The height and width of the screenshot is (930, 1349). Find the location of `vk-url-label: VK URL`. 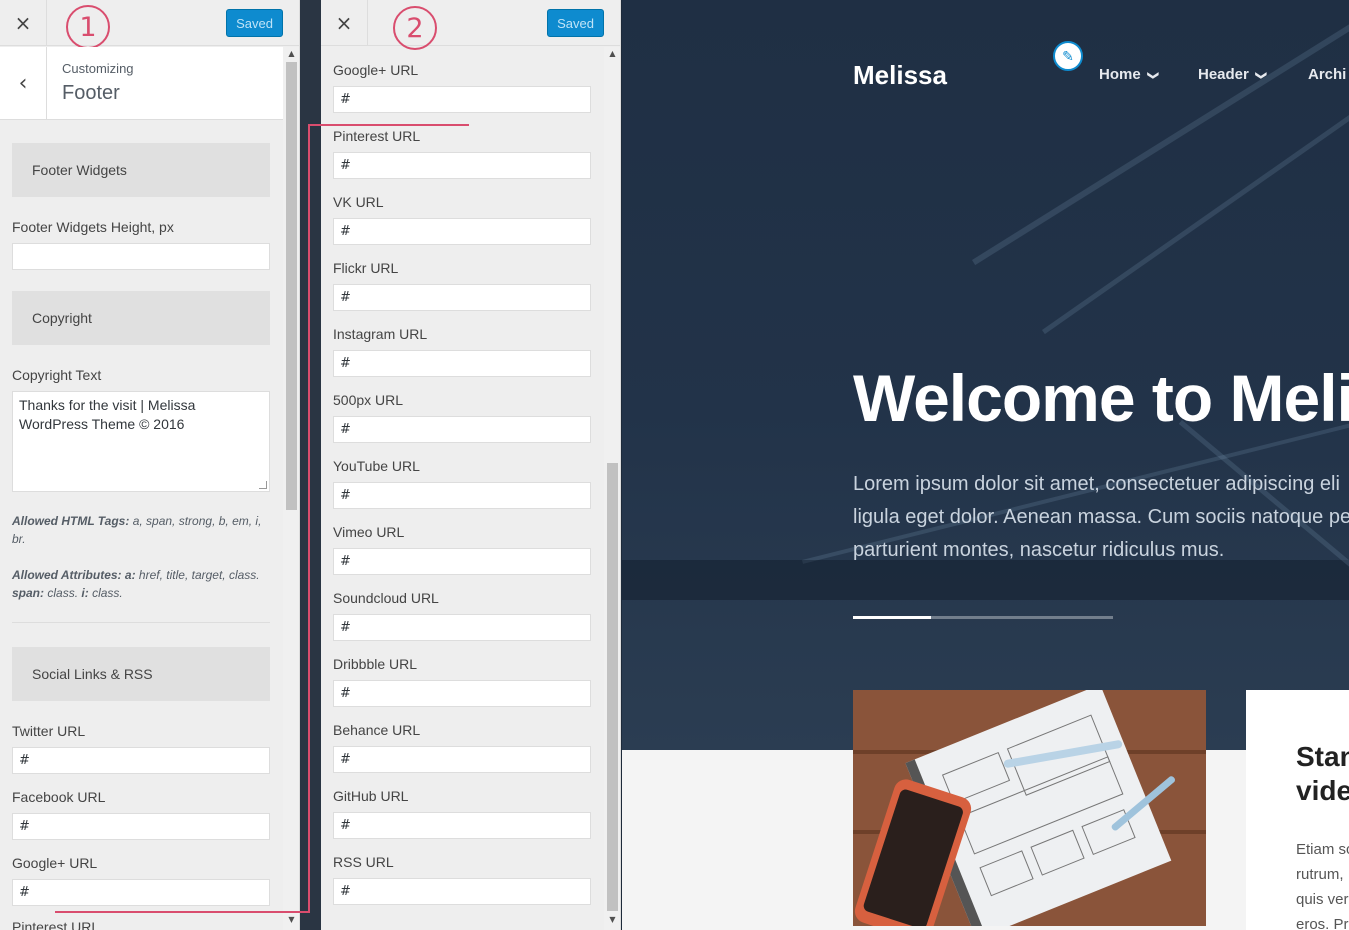

vk-url-label: VK URL is located at coordinates (358, 202).